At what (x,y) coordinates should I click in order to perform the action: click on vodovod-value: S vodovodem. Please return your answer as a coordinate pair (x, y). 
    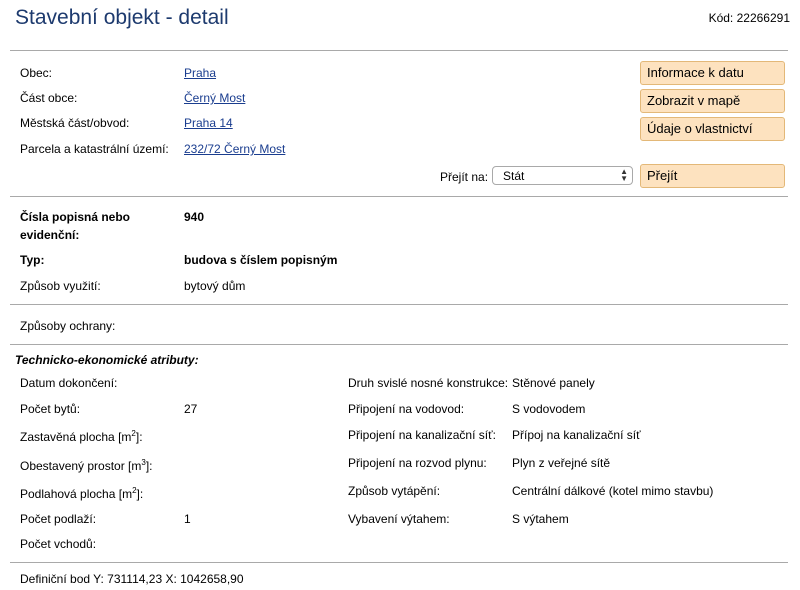
    Looking at the image, I should click on (549, 409).